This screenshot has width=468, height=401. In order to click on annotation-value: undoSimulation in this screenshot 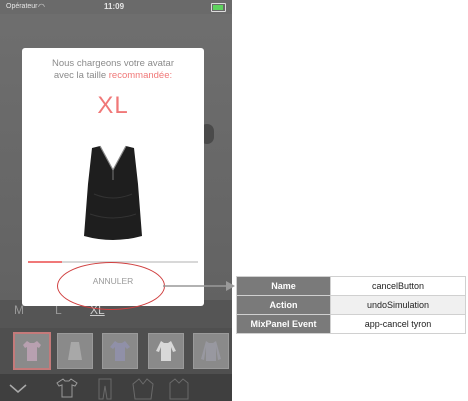, I will do `click(398, 305)`.